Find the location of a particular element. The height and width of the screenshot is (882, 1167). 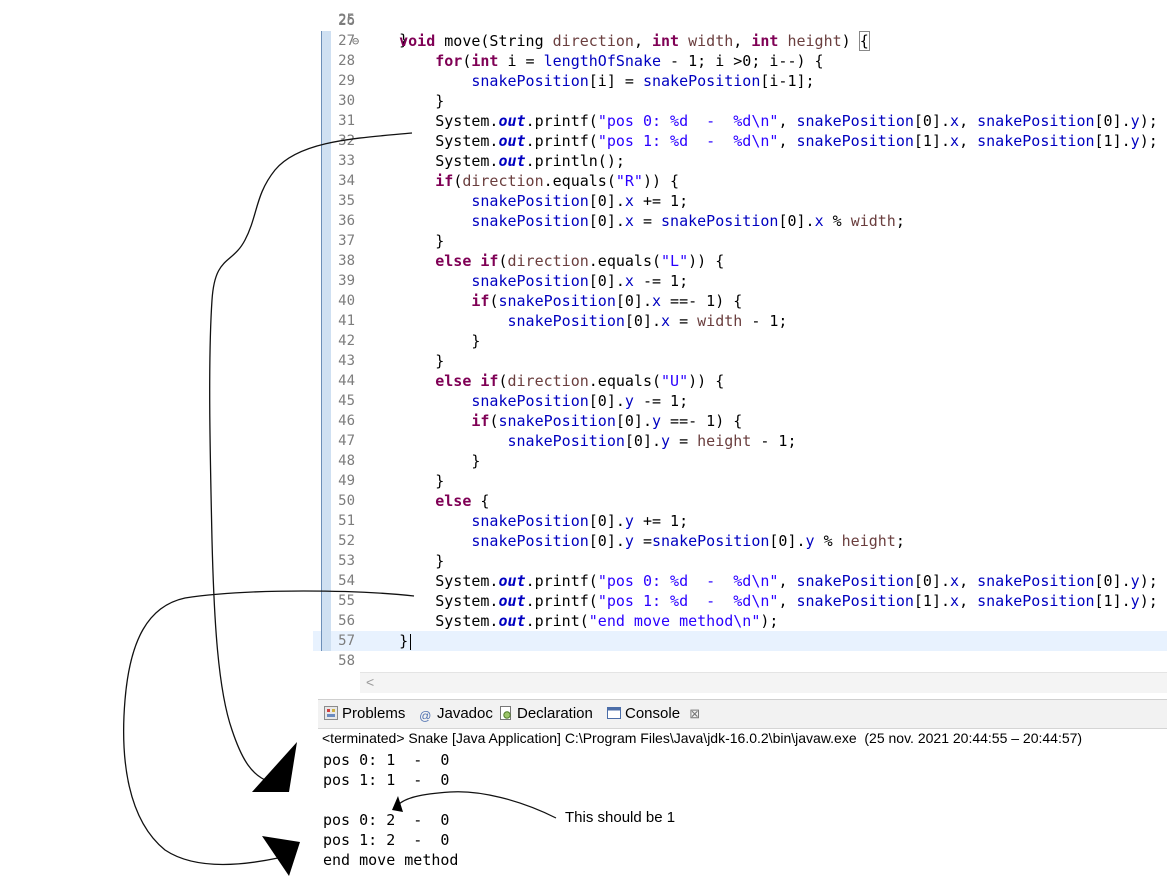

tab-declaration: Declaration is located at coordinates (546, 715).